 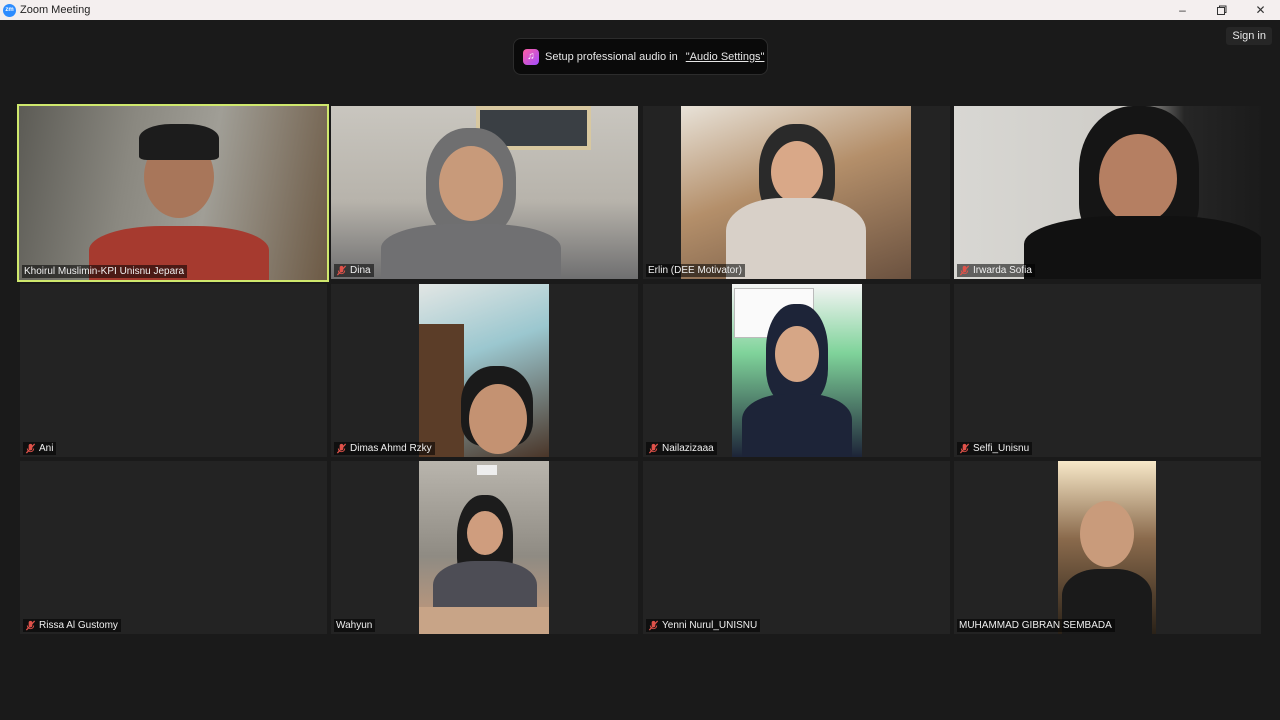 I want to click on participant-nameplate: Yenni Nurul_UNISNU, so click(x=703, y=625).